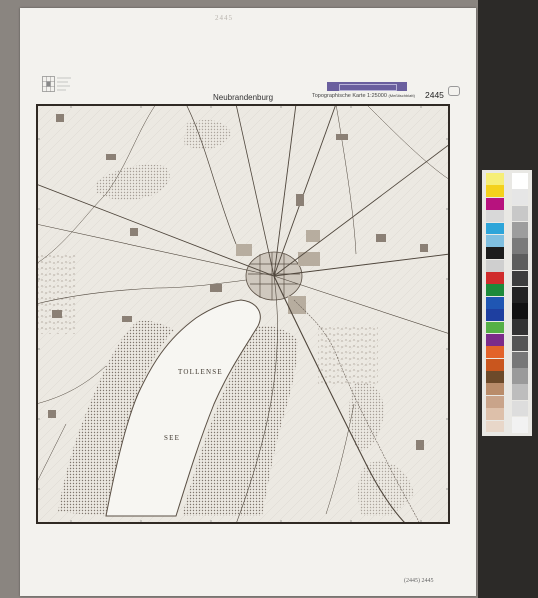  What do you see at coordinates (348, 354) in the screenshot?
I see `meadow-area` at bounding box center [348, 354].